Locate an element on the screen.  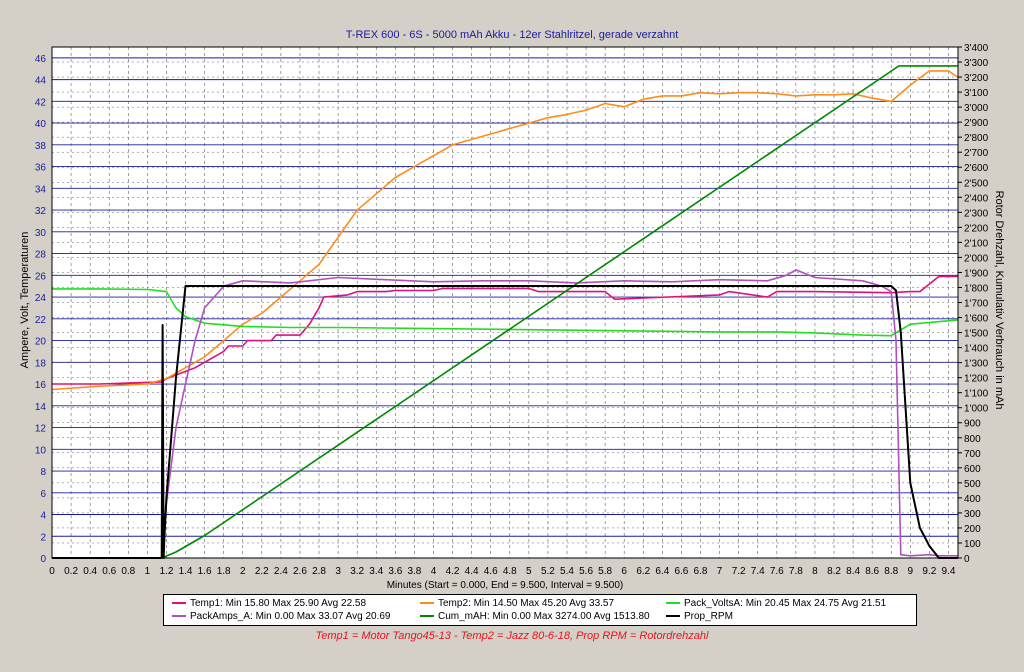
y-right-tick-label-33: 3'300 is located at coordinates (976, 63).